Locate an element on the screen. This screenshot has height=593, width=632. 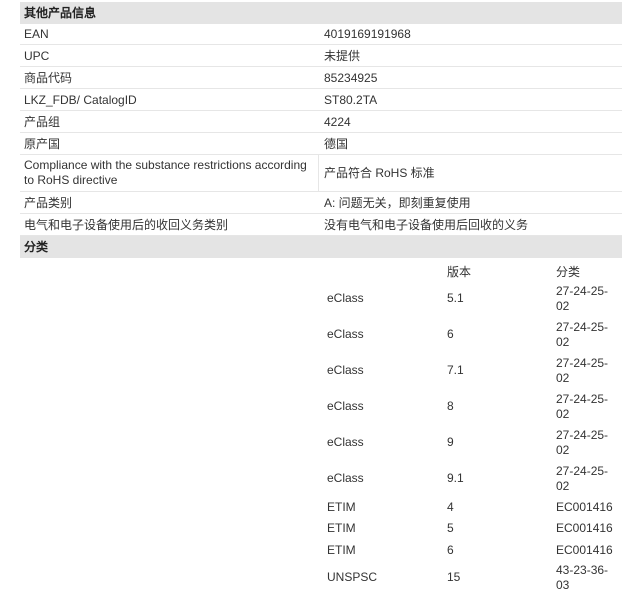
info-row-item-code: 商品代码 85234925 is located at coordinates (321, 78).